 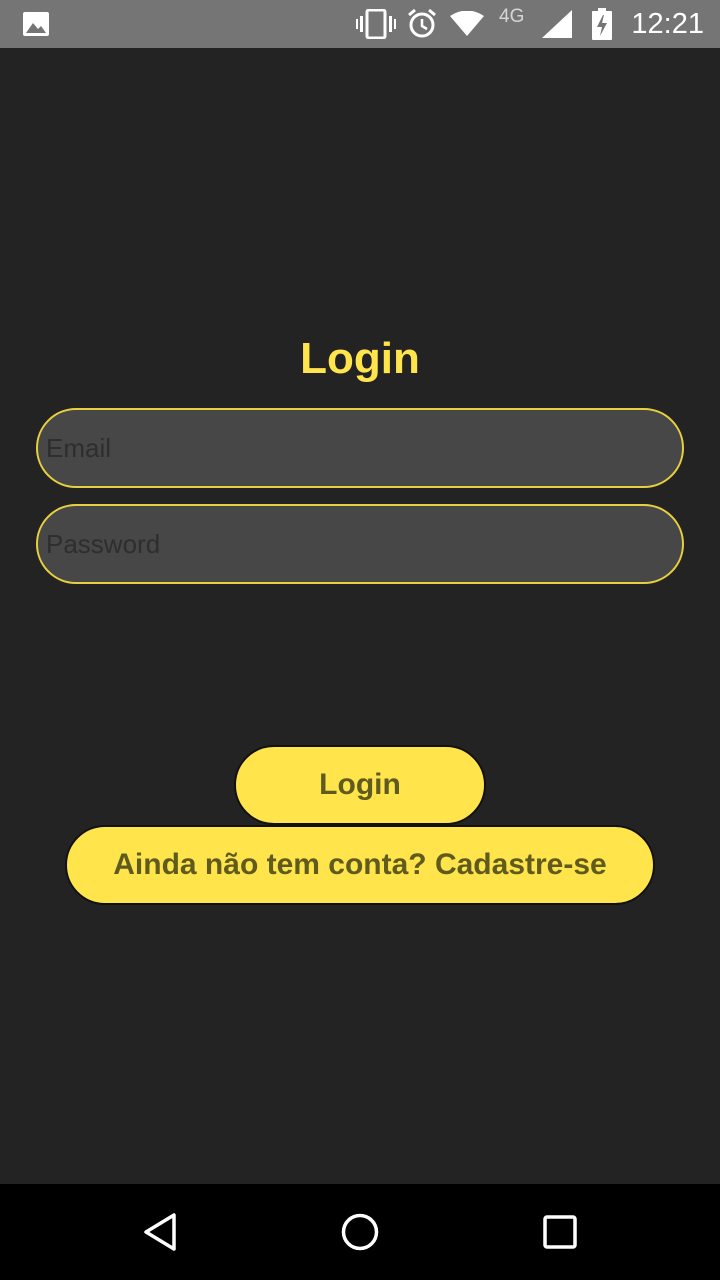 What do you see at coordinates (160, 1232) in the screenshot?
I see `back-icon` at bounding box center [160, 1232].